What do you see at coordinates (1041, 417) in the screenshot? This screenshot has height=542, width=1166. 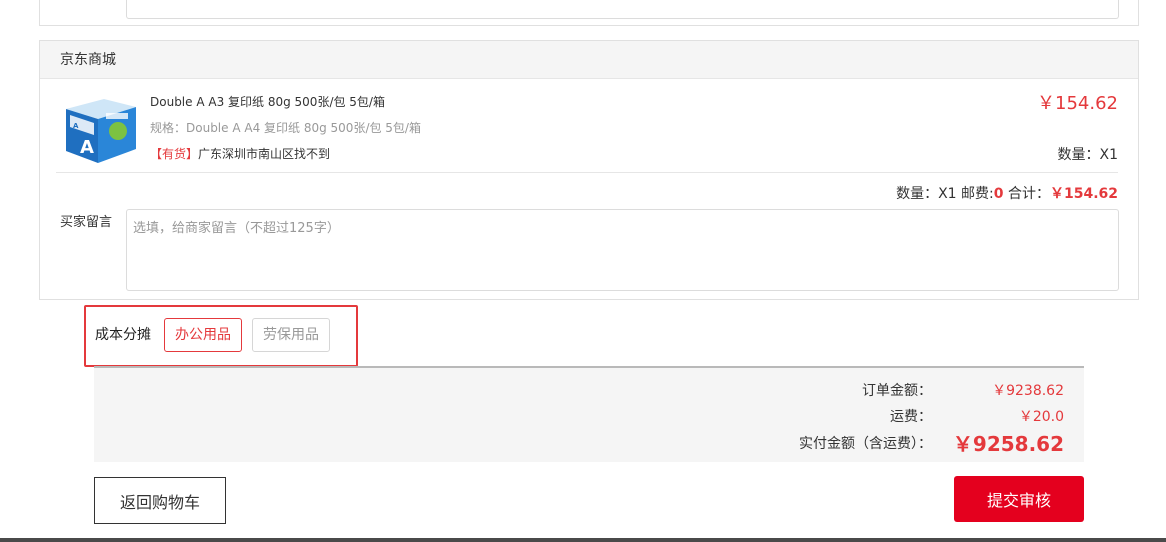 I see `freight-value: ￥20.0` at bounding box center [1041, 417].